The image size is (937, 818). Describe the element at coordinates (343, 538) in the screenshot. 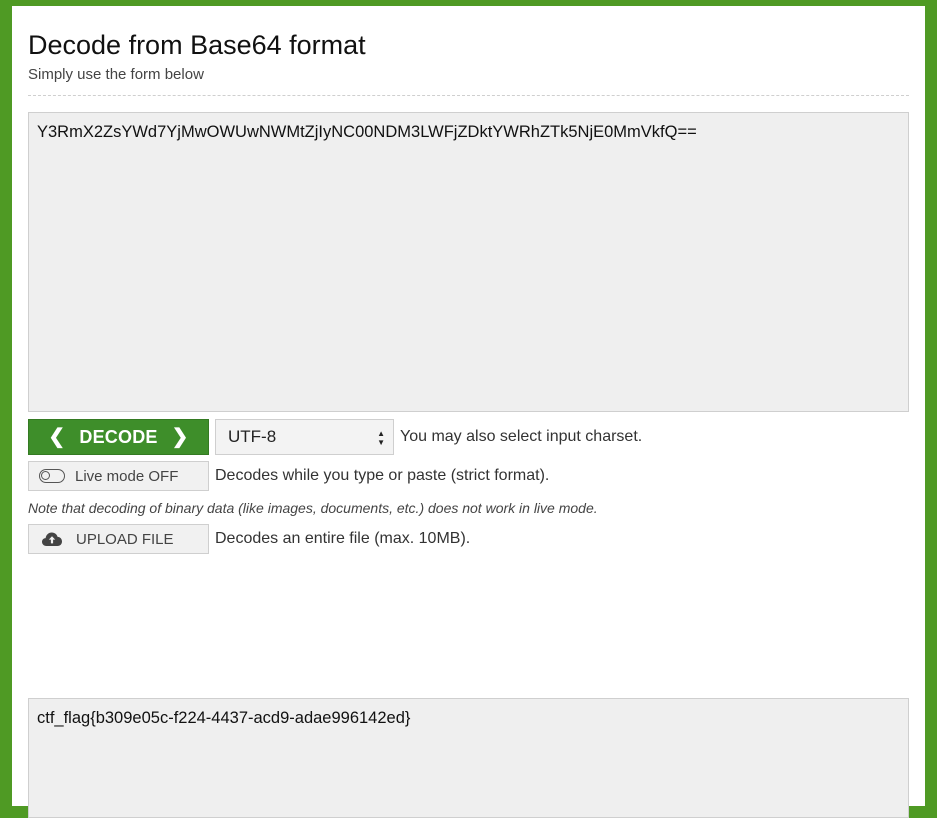

I see `upload-description: Decodes an entire file (max. 10MB).` at that location.